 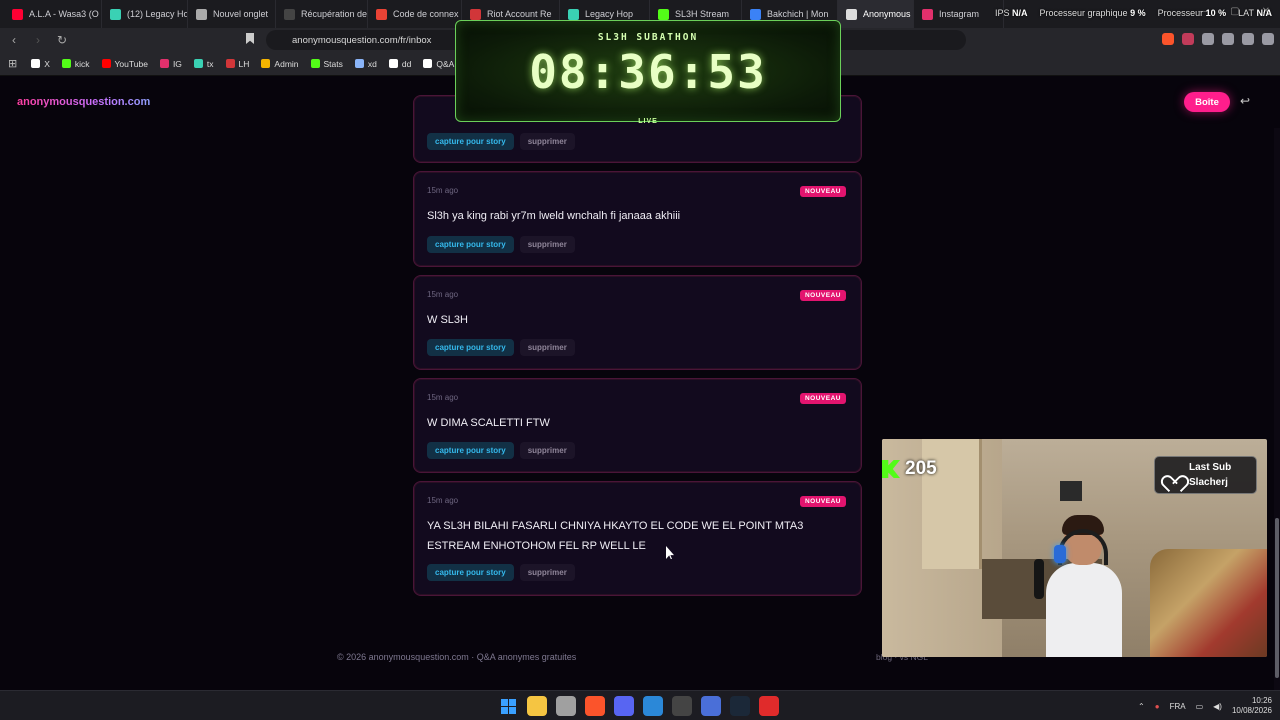 What do you see at coordinates (508, 706) in the screenshot?
I see `start-icon` at bounding box center [508, 706].